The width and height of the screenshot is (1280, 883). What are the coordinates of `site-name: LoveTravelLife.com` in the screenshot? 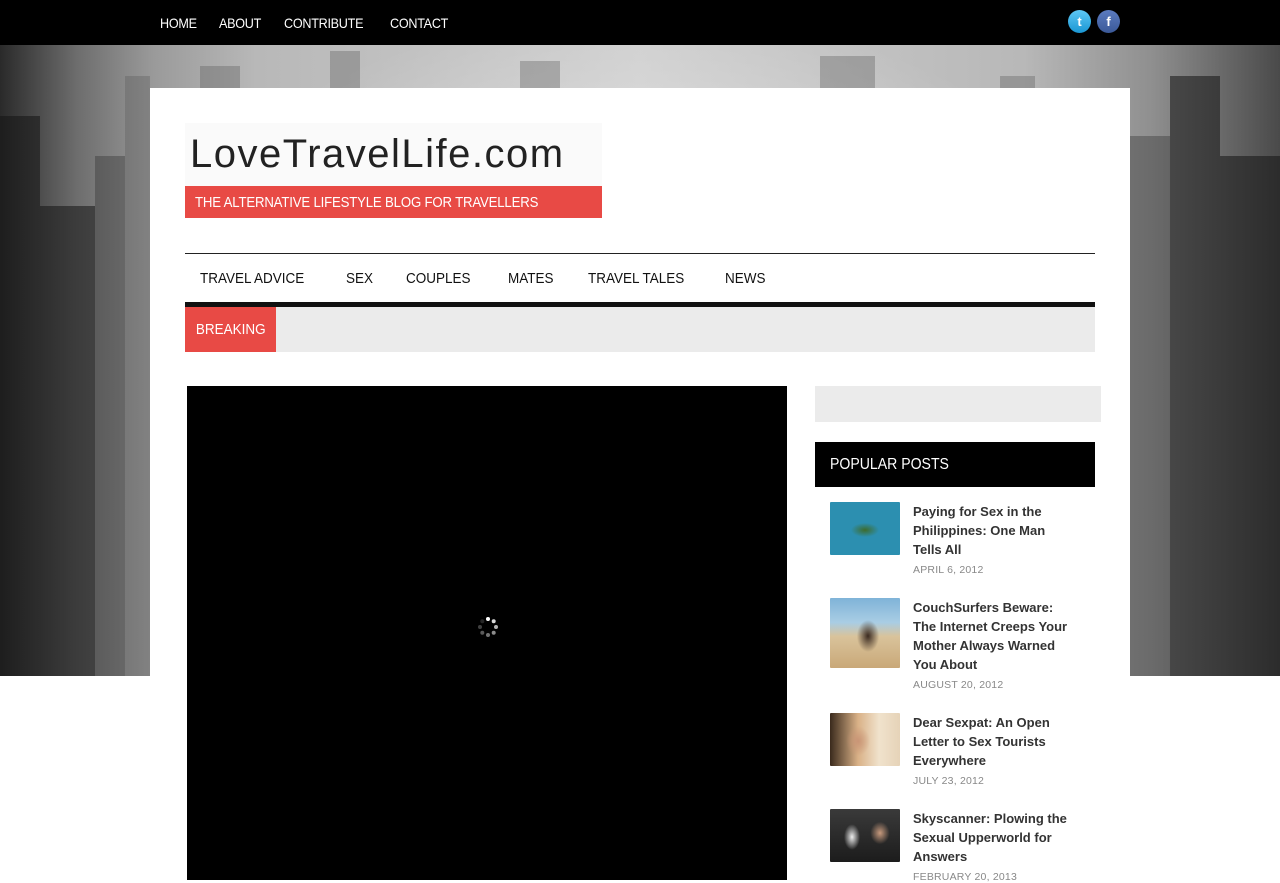 It's located at (393, 154).